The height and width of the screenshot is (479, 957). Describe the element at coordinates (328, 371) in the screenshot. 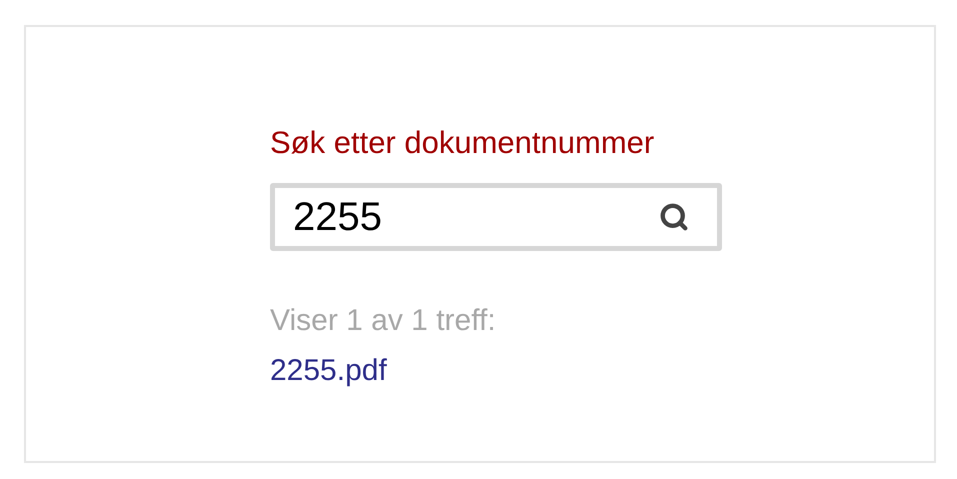

I see `result-link: 2255.pdf` at that location.